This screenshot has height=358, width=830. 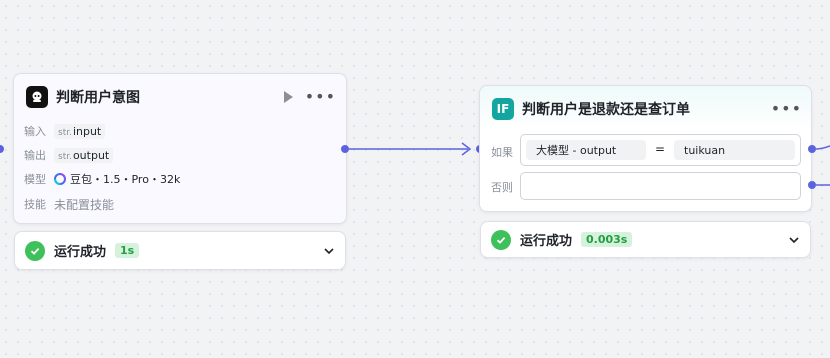 What do you see at coordinates (345, 149) in the screenshot?
I see `intent-output-port` at bounding box center [345, 149].